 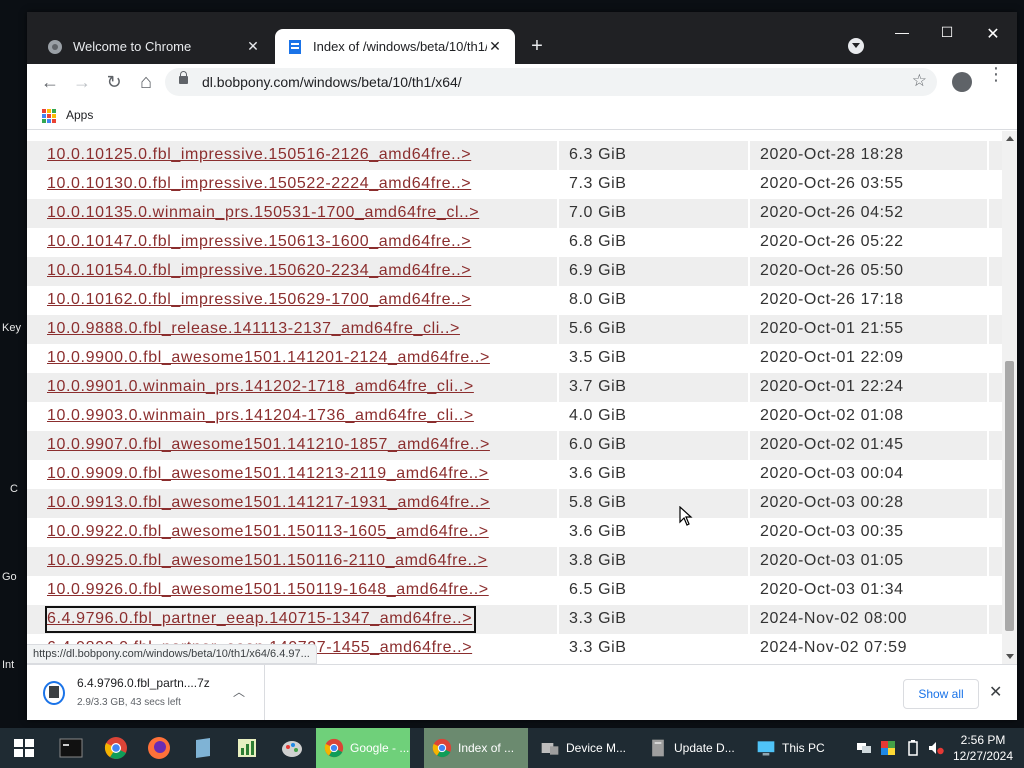 I want to click on maximize-button: ☐, so click(x=947, y=32).